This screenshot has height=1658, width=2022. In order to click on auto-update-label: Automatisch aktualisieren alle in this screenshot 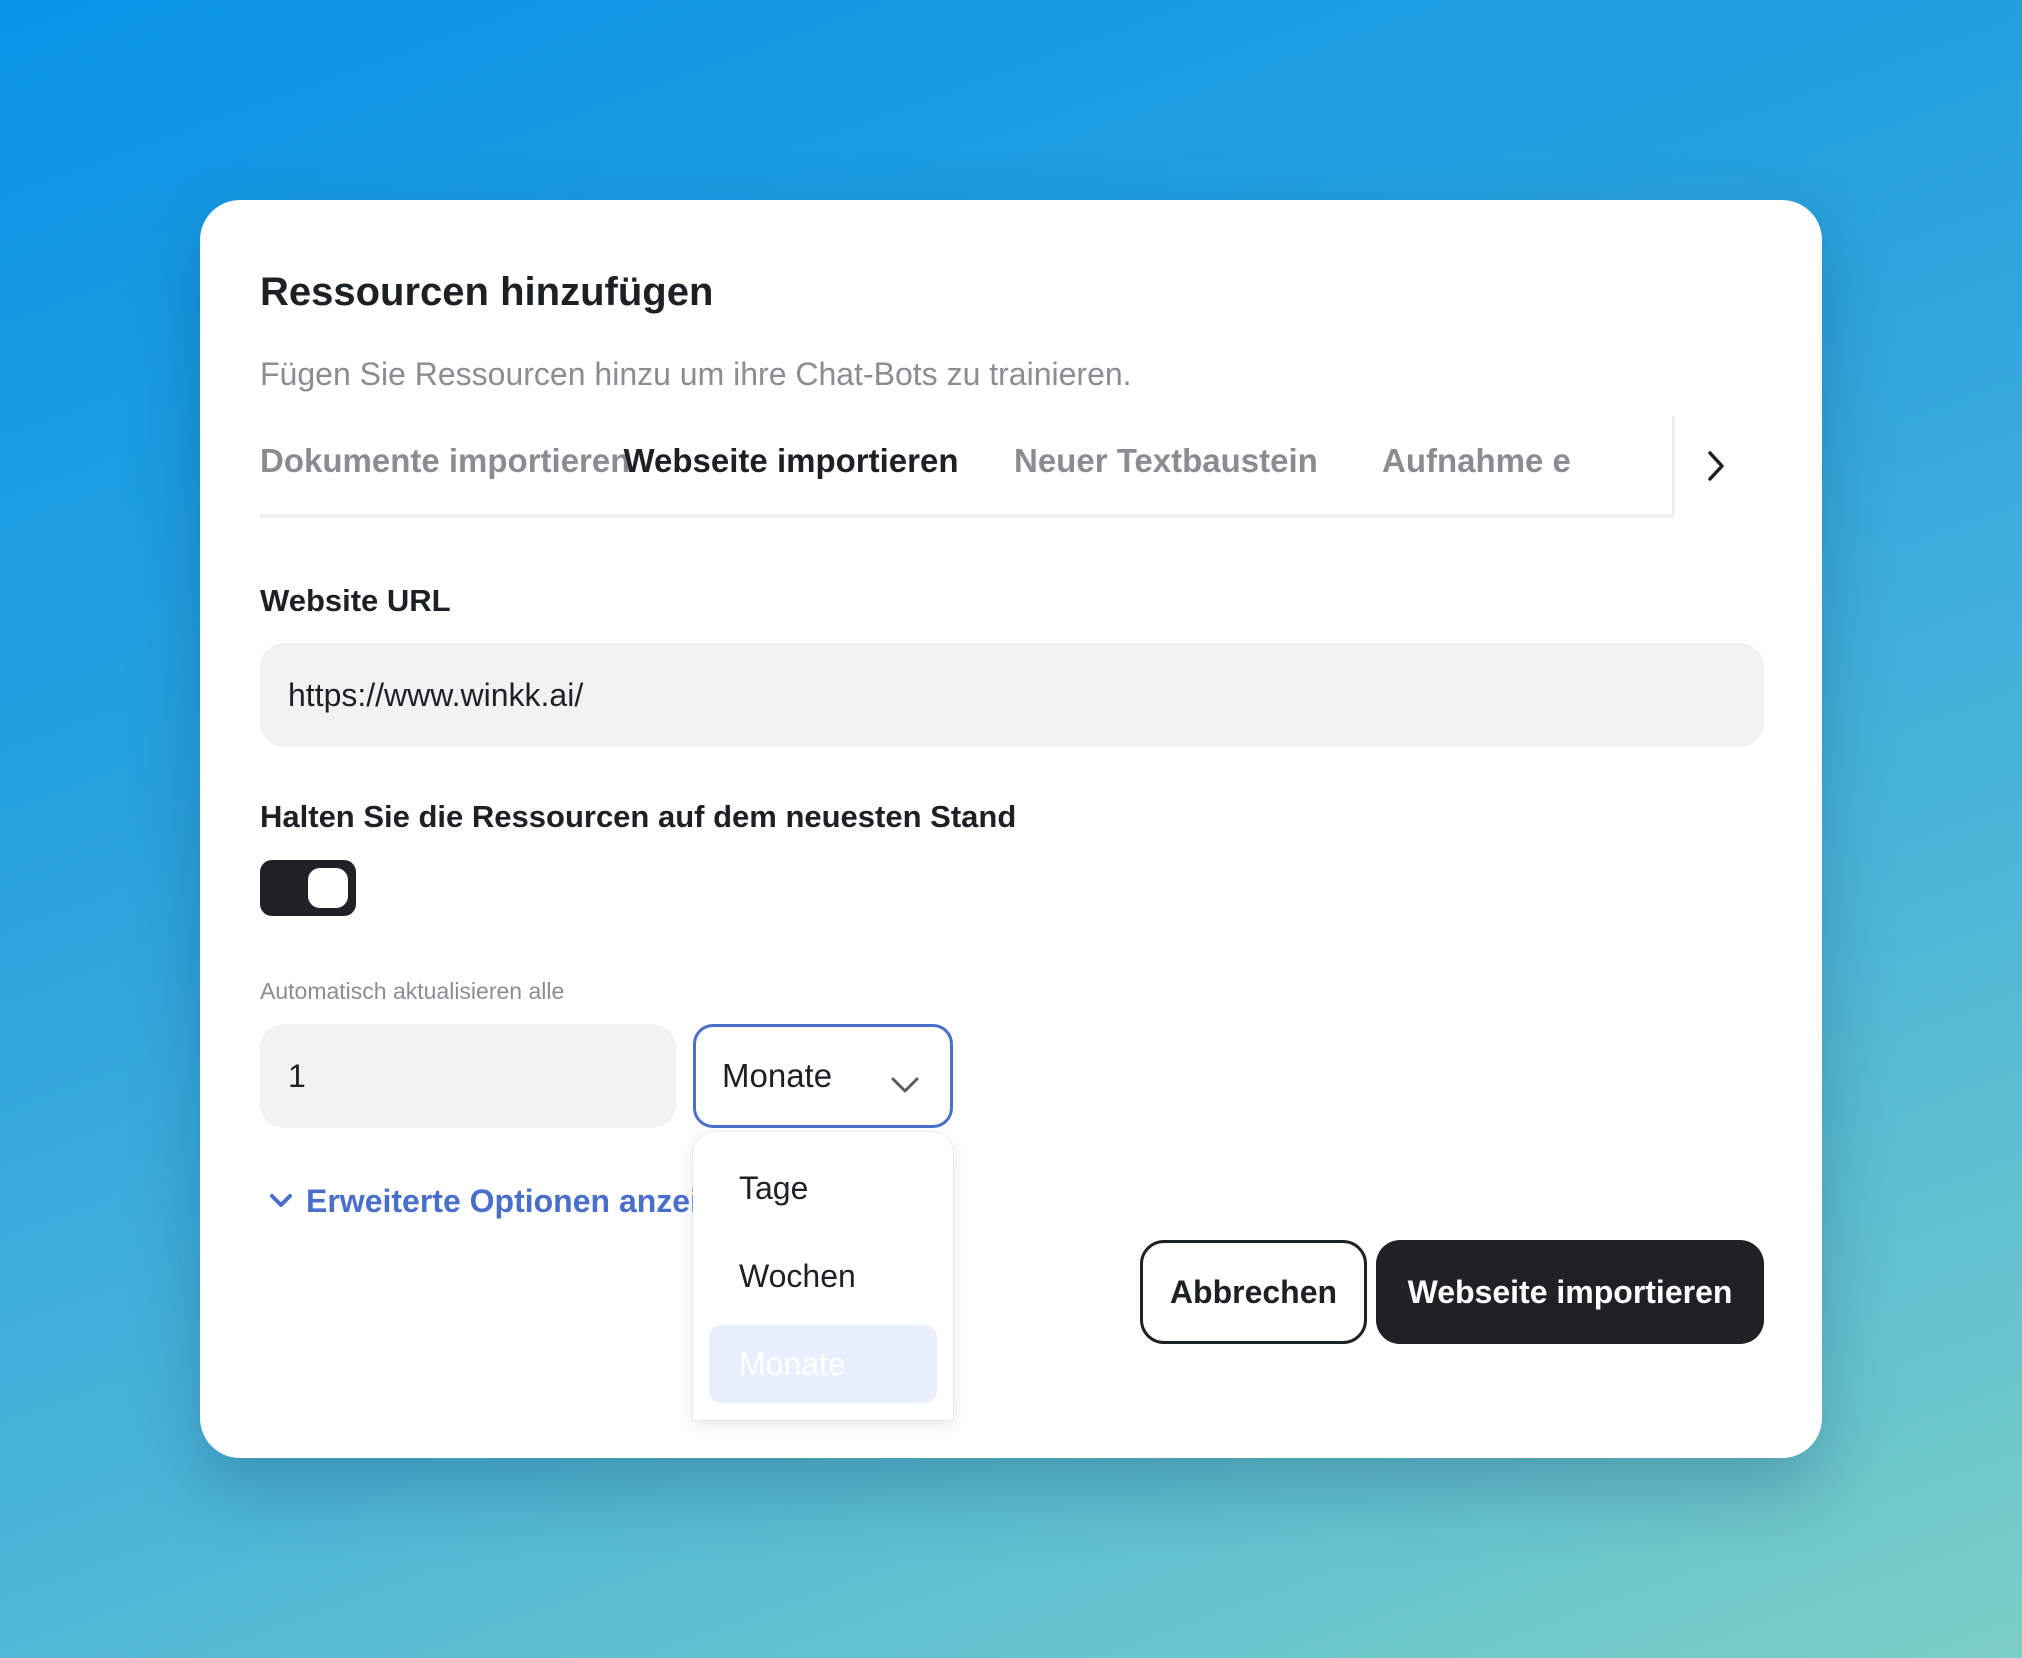, I will do `click(412, 991)`.